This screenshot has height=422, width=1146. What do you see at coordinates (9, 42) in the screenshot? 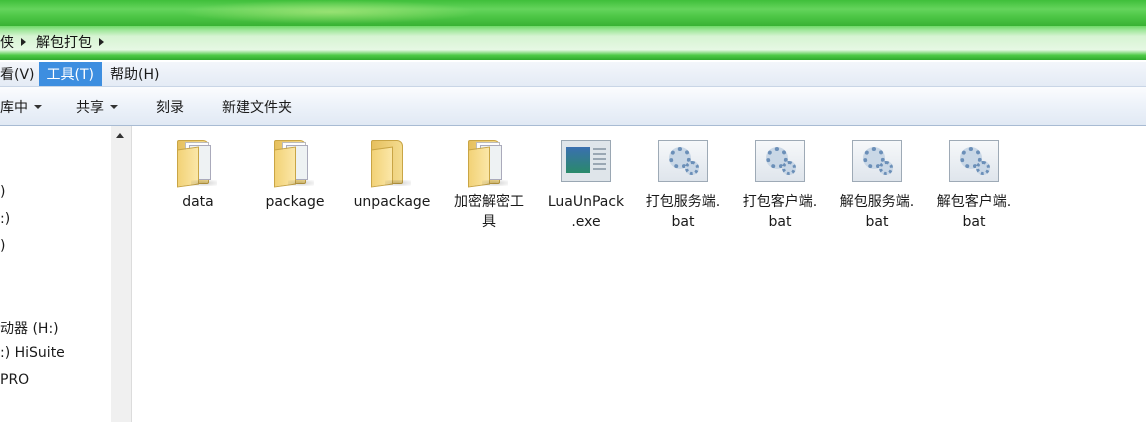
I see `breadcrumb-item-parent: 侠` at bounding box center [9, 42].